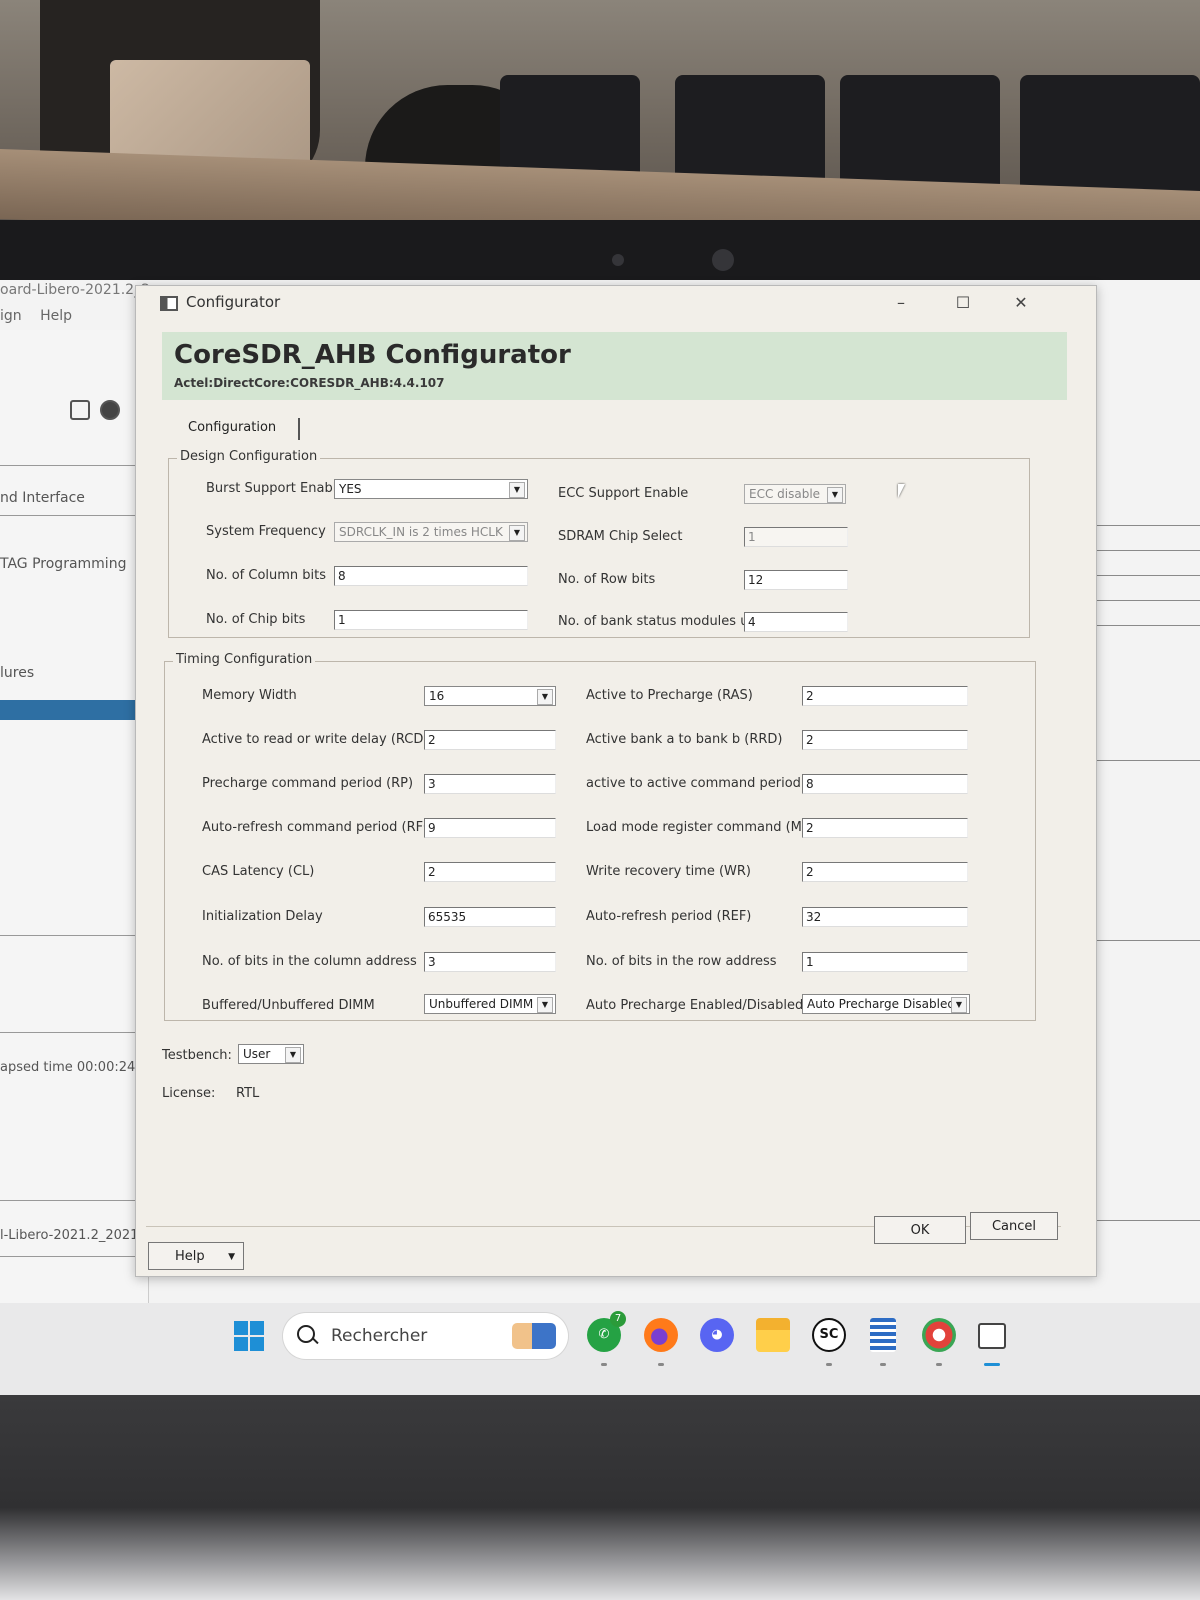  Describe the element at coordinates (63, 564) in the screenshot. I see `bg-flow-item: TAG Programming` at that location.